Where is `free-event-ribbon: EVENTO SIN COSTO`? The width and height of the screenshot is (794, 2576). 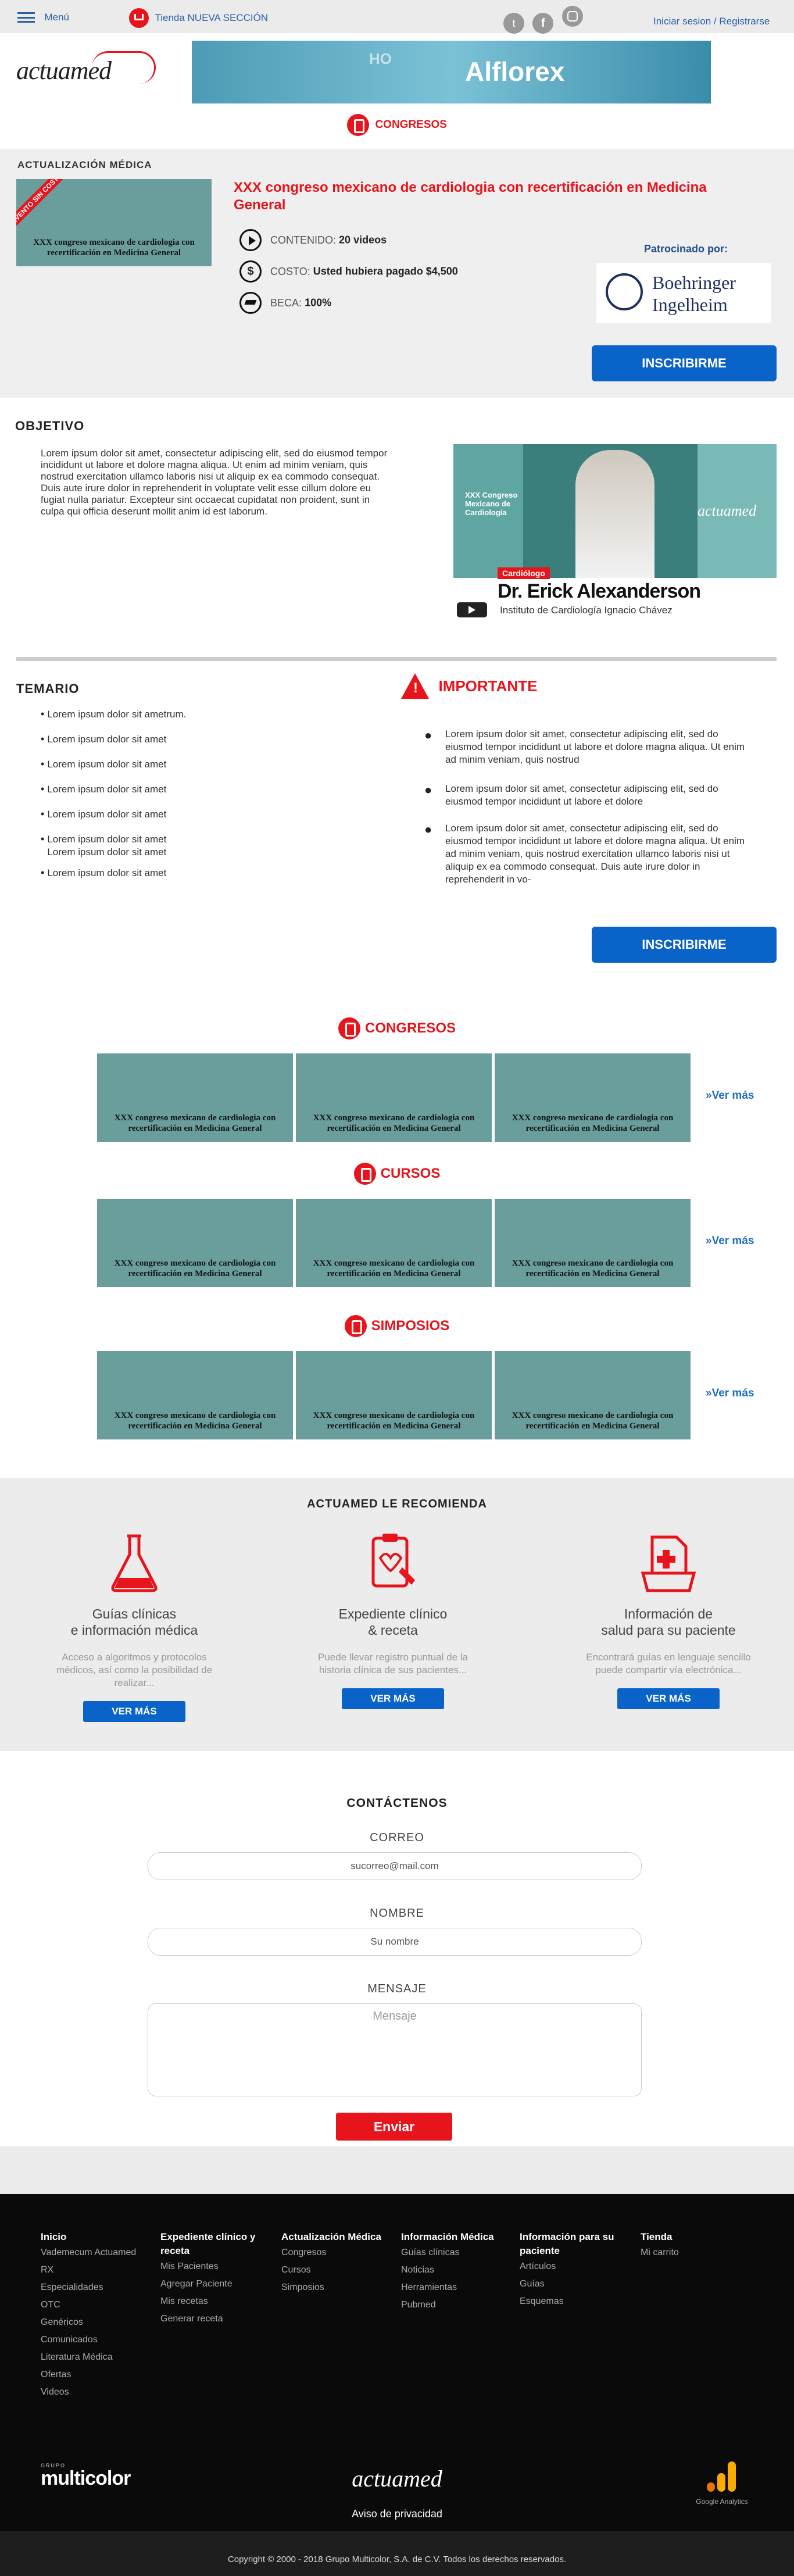
free-event-ribbon: EVENTO SIN COSTO is located at coordinates (41, 204).